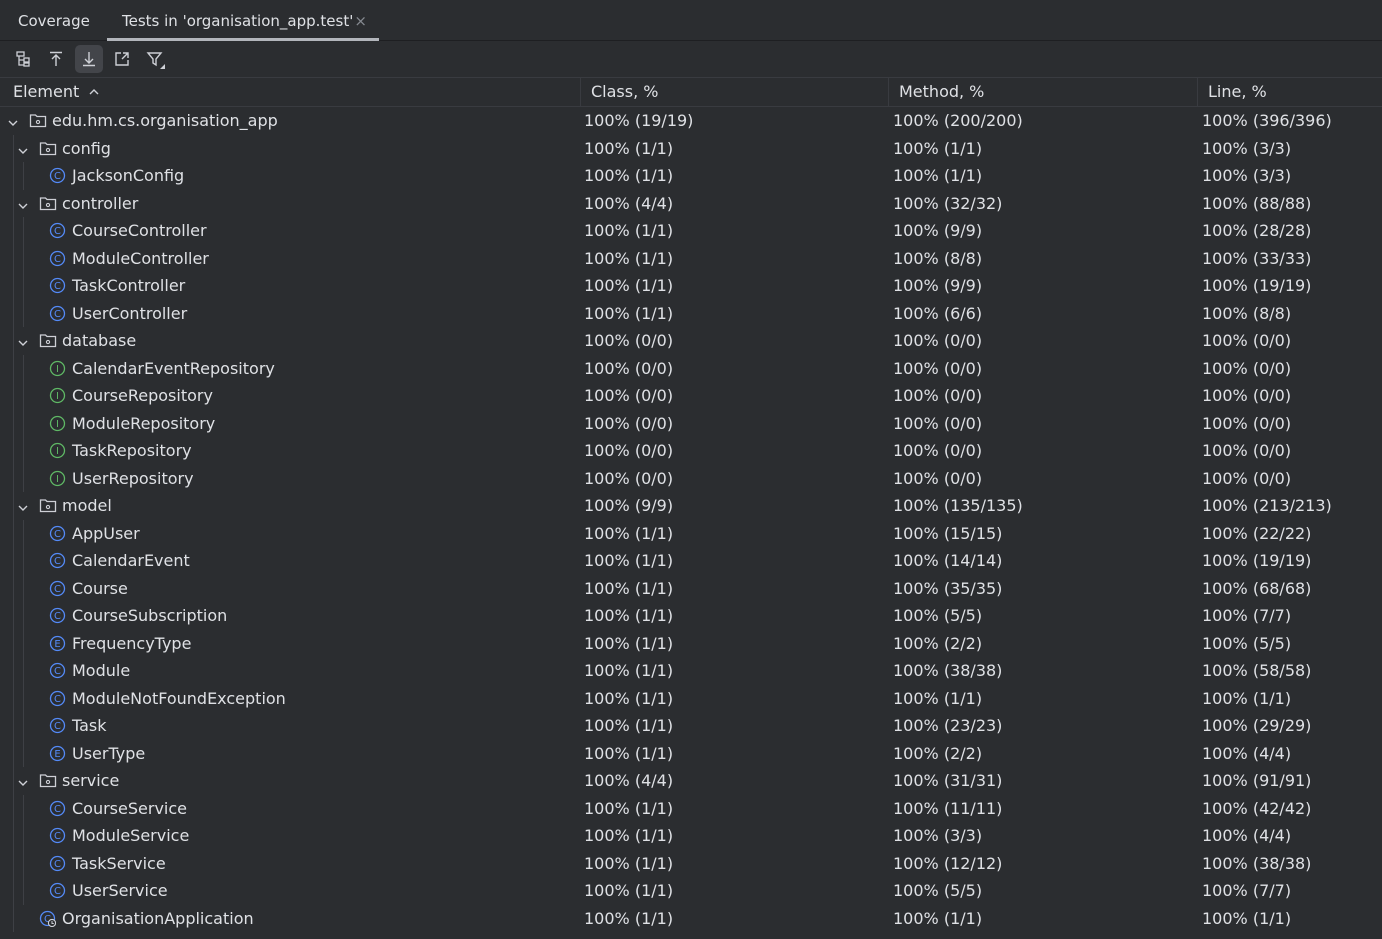 This screenshot has width=1382, height=939. Describe the element at coordinates (691, 341) in the screenshot. I see `table-row: database 100% (0/0) 100% (0/0) 100% (0/0)` at that location.